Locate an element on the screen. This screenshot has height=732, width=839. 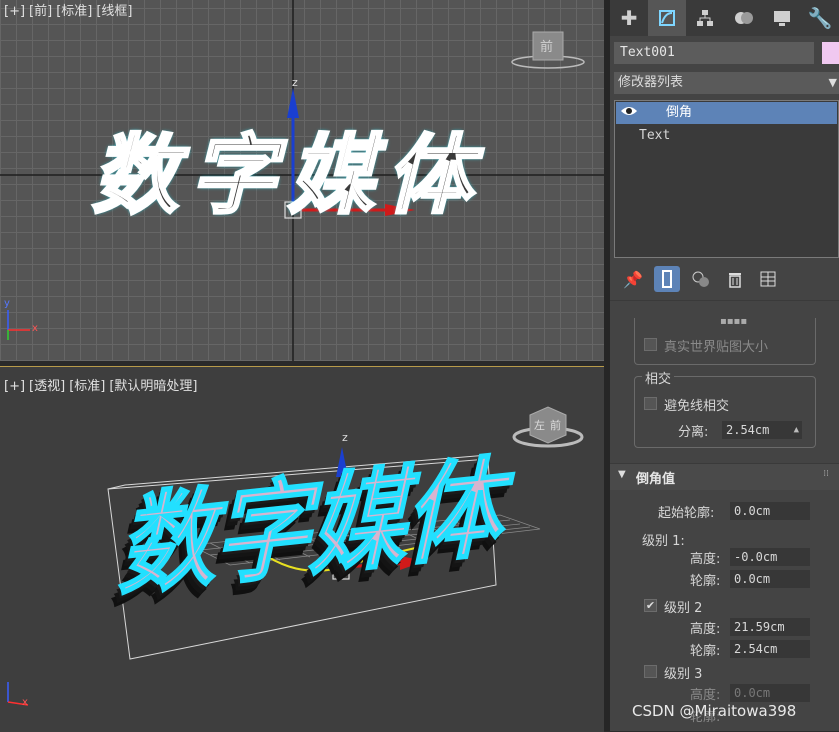
level2-checkbox: ✔ is located at coordinates (650, 605).